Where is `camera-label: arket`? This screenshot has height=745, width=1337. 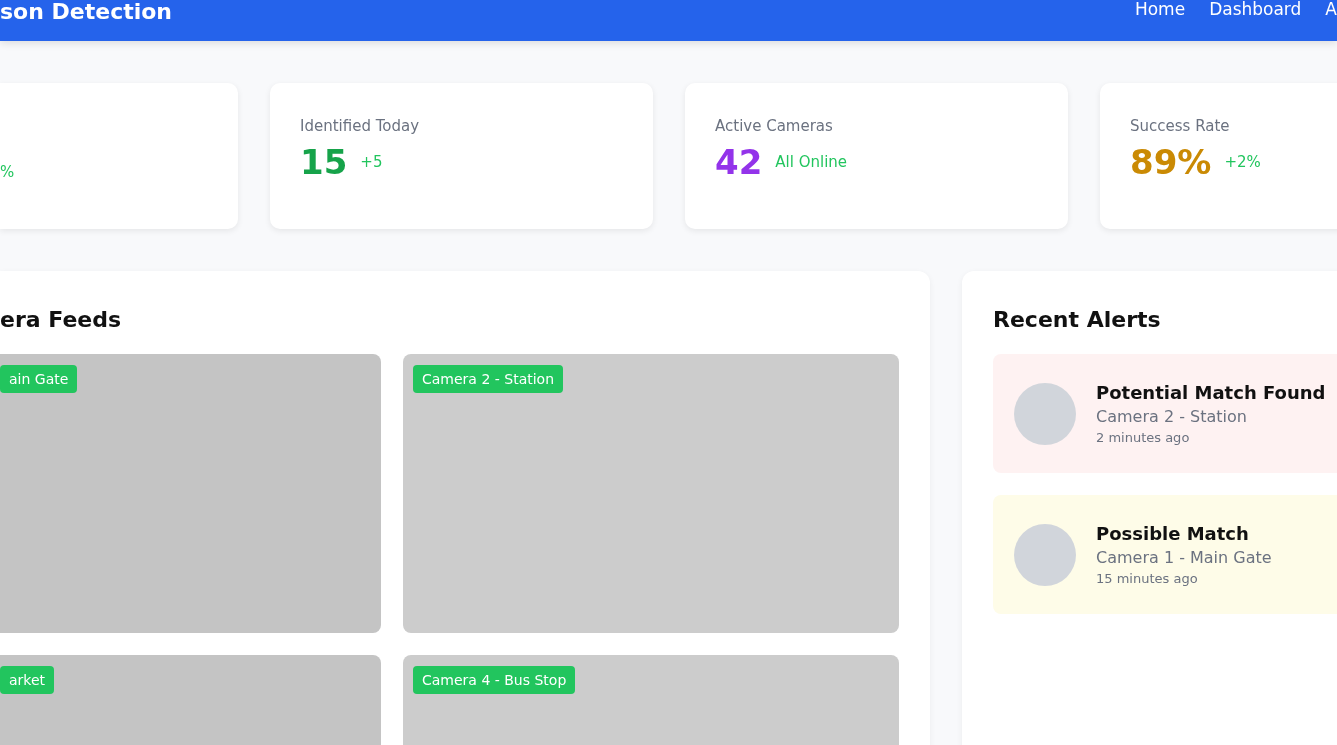
camera-label: arket is located at coordinates (27, 680).